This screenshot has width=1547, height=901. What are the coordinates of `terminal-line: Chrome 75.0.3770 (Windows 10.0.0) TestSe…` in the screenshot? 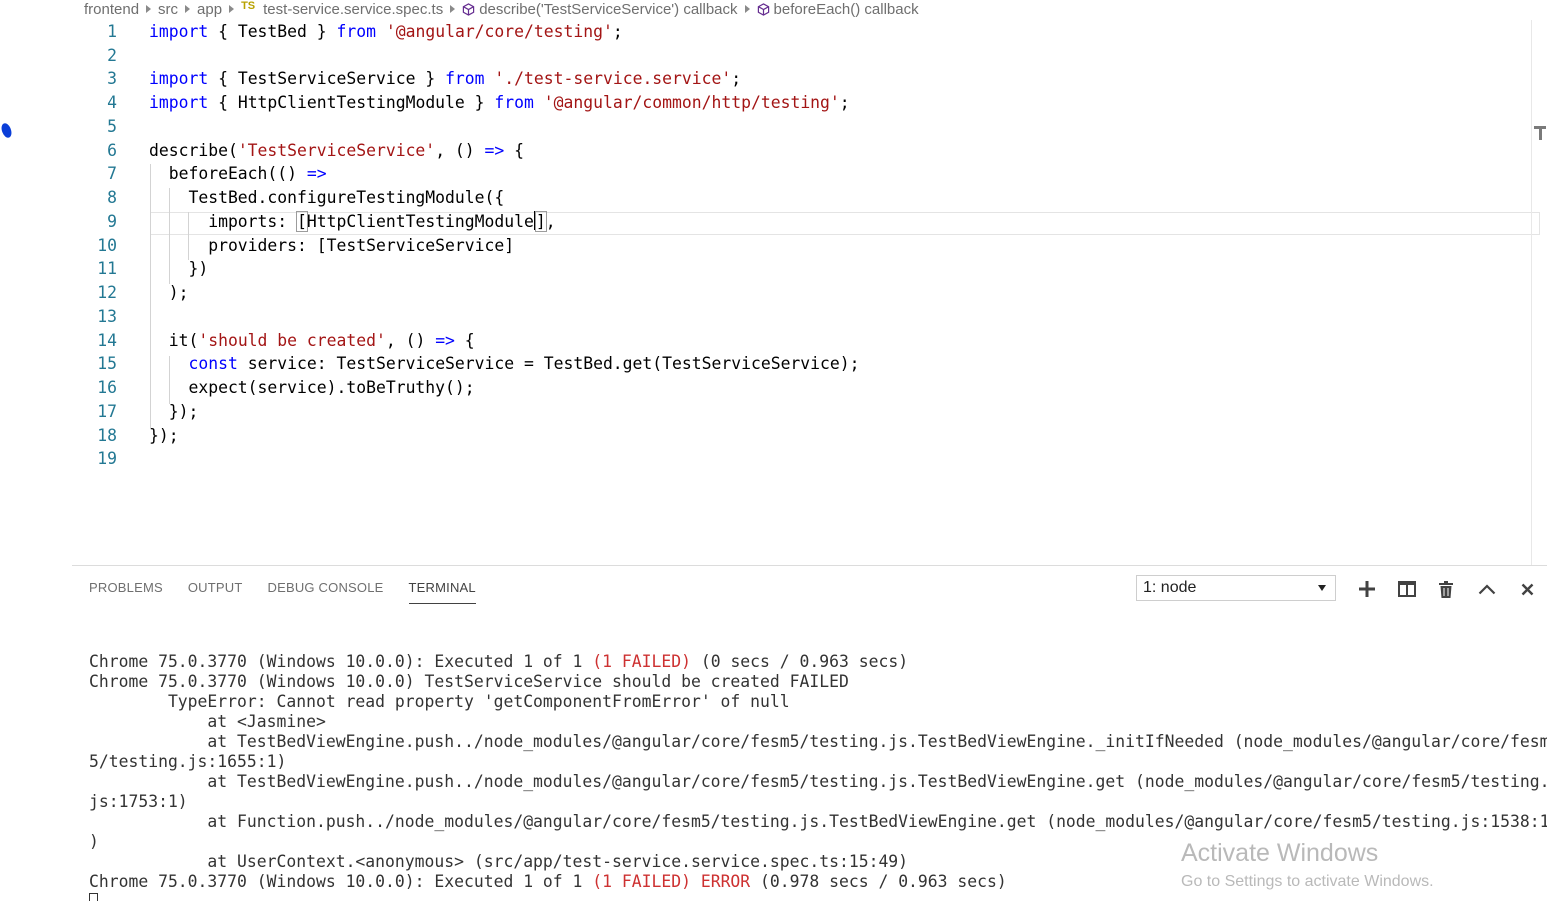 It's located at (469, 681).